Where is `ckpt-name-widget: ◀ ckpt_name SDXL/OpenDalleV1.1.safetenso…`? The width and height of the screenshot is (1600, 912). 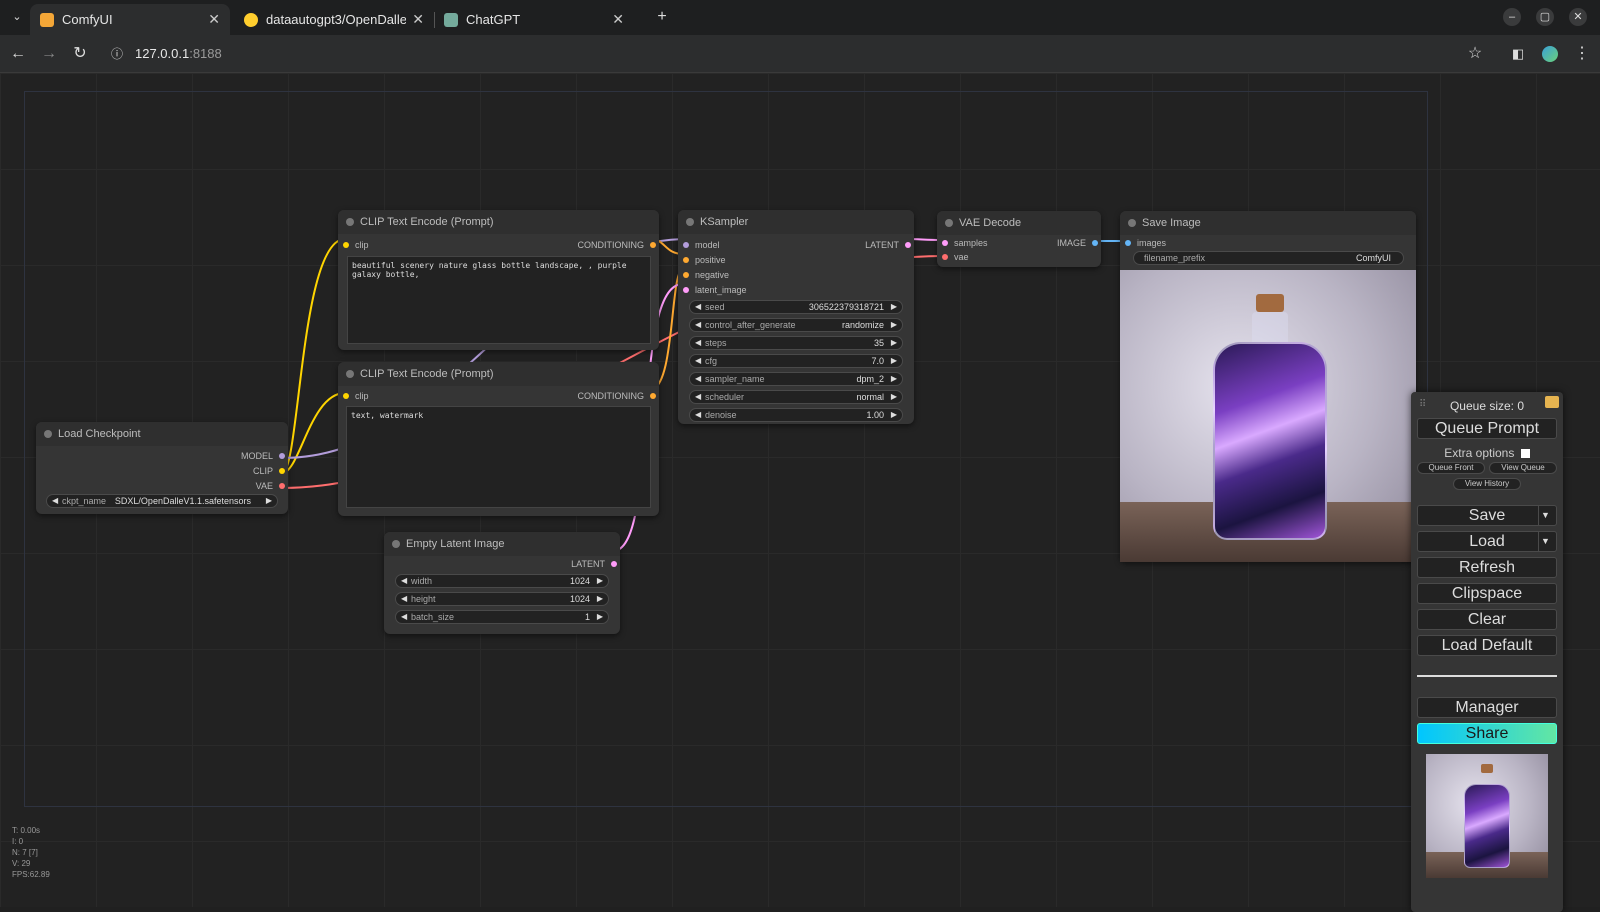
ckpt-name-widget: ◀ ckpt_name SDXL/OpenDalleV1.1.safetenso… is located at coordinates (162, 501).